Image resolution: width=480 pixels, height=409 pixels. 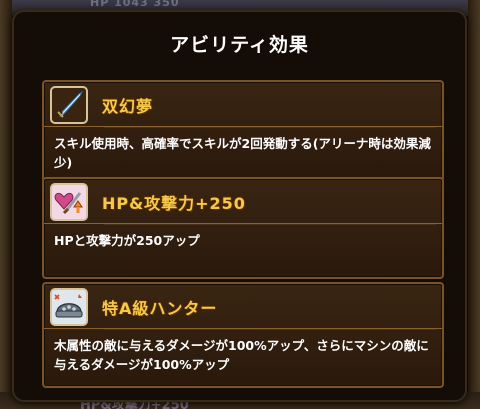 What do you see at coordinates (239, 45) in the screenshot?
I see `dialog-title: アビリティ効果` at bounding box center [239, 45].